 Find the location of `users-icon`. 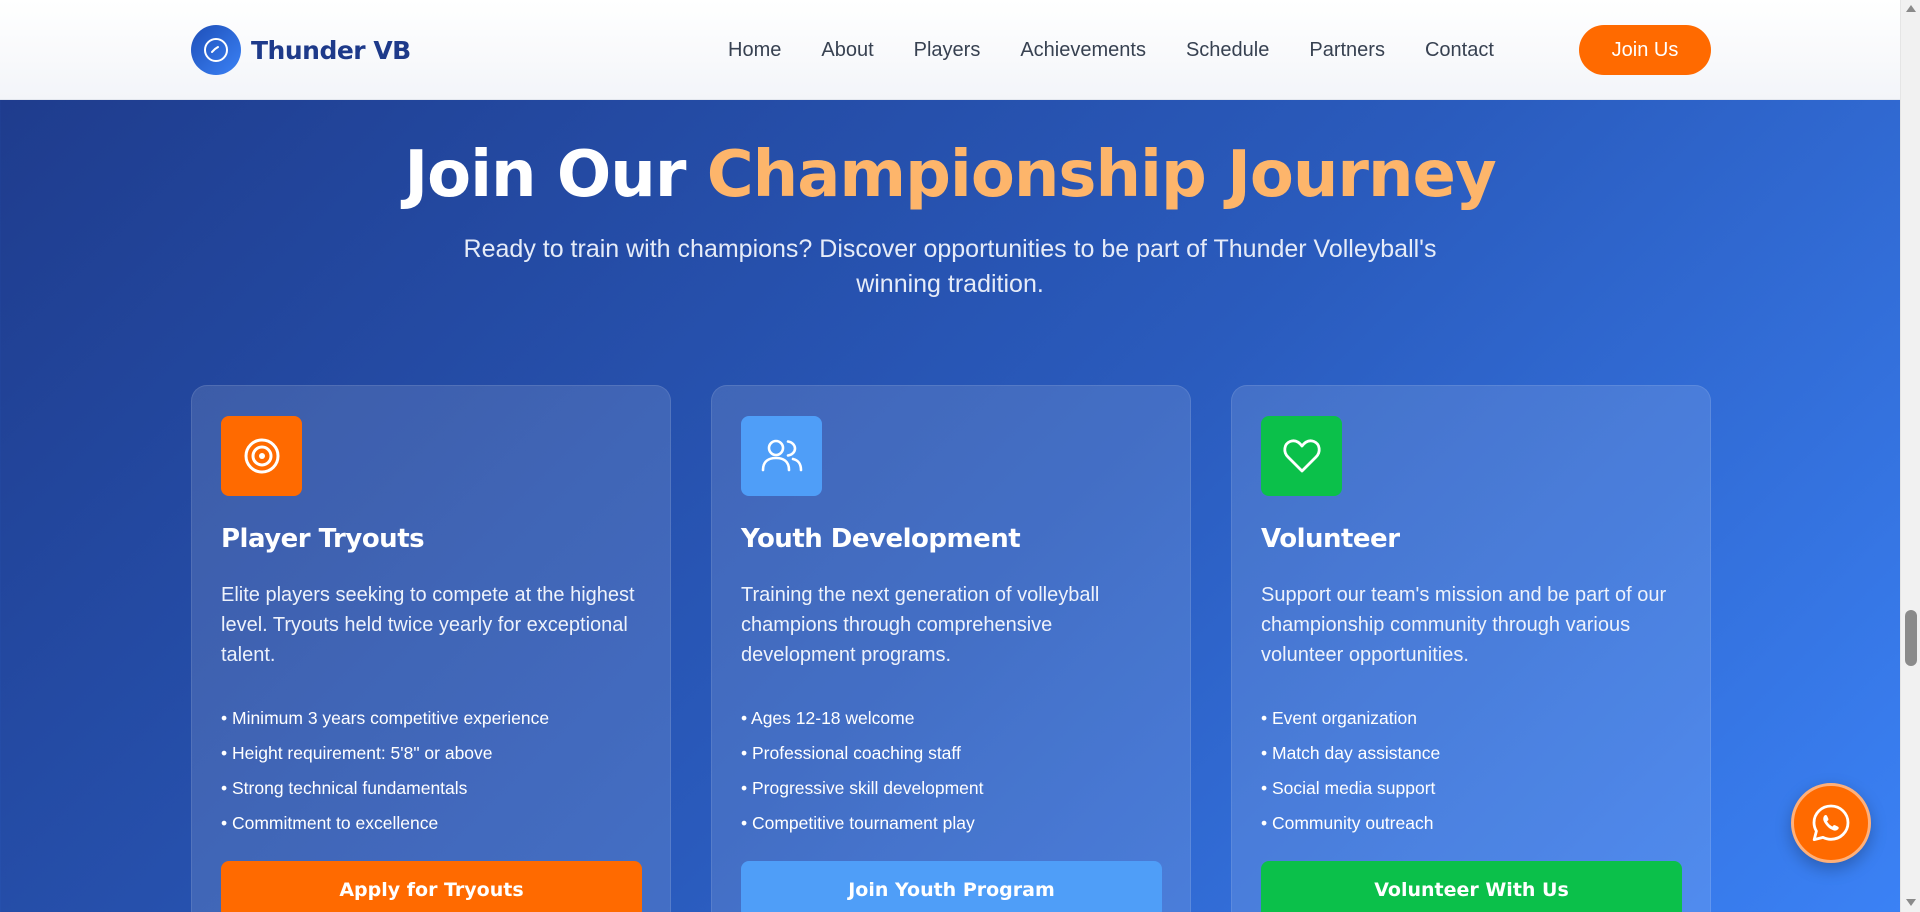

users-icon is located at coordinates (781, 456).